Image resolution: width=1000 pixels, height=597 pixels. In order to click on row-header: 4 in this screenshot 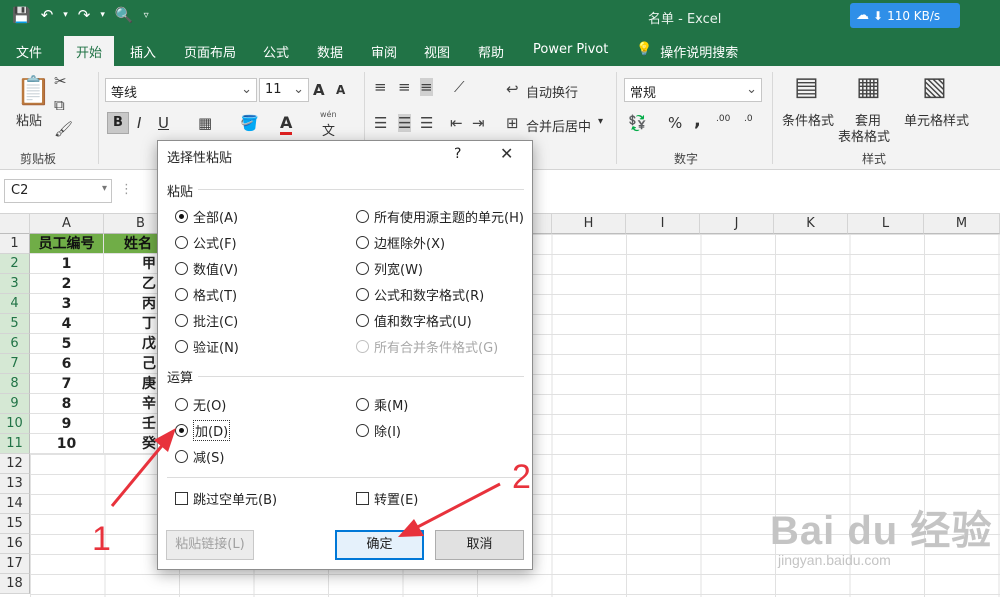, I will do `click(15, 304)`.